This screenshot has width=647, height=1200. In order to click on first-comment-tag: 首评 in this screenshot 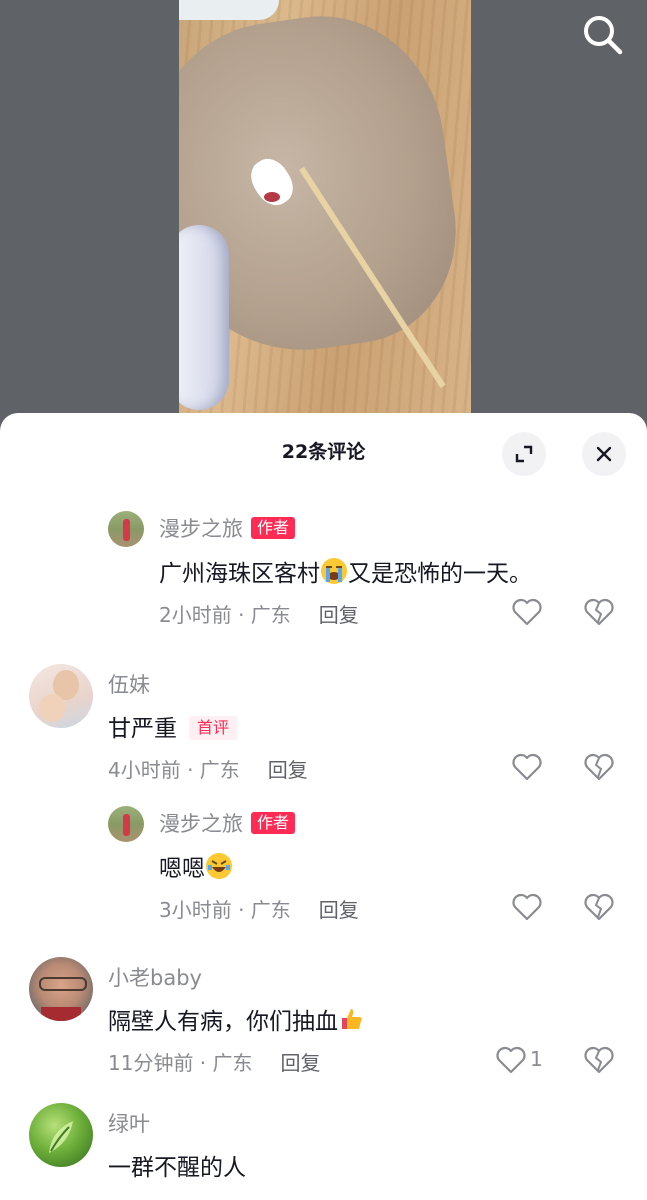, I will do `click(213, 728)`.